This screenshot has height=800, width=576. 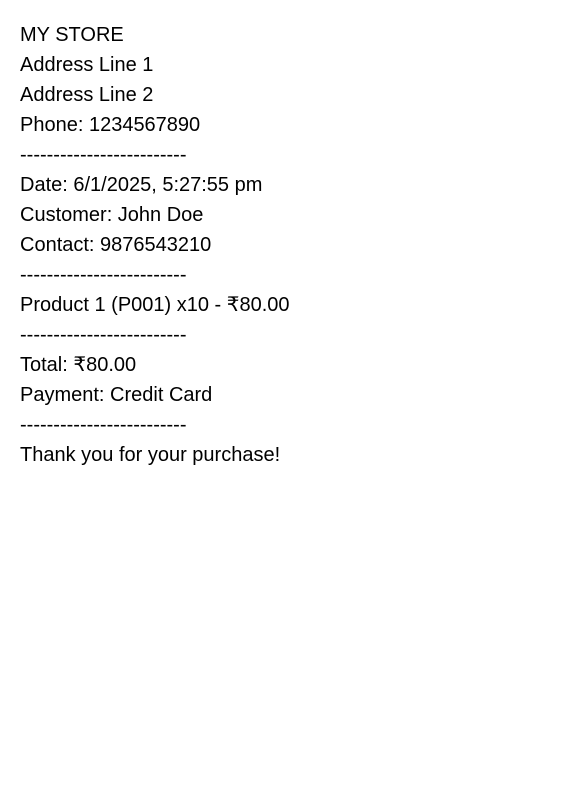 I want to click on store-phone: Phone: 1234567890, so click(x=110, y=125).